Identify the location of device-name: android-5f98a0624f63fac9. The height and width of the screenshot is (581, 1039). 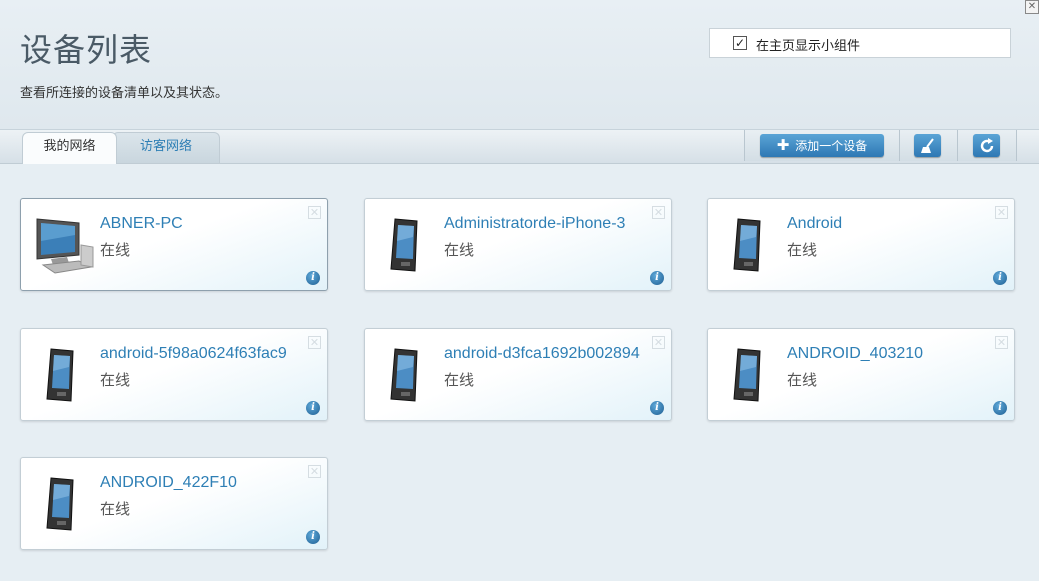
(193, 354).